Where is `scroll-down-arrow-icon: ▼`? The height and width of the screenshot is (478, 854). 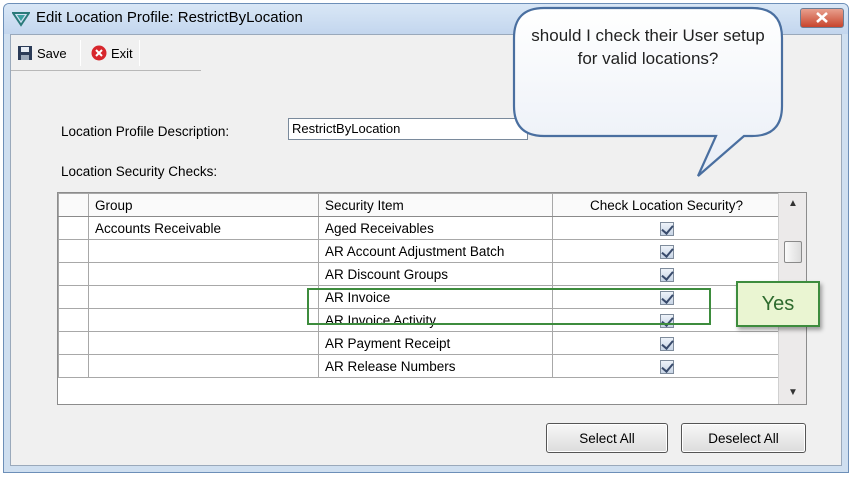
scroll-down-arrow-icon: ▼ is located at coordinates (792, 393).